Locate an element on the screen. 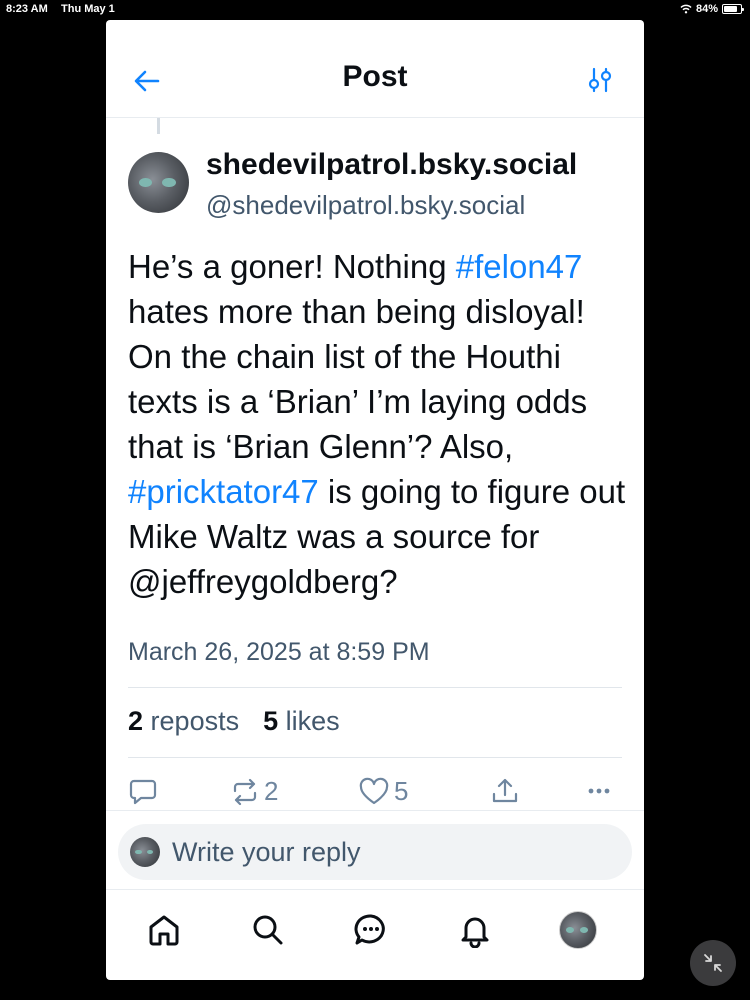 The height and width of the screenshot is (1000, 750). battery-fill is located at coordinates (731, 9).